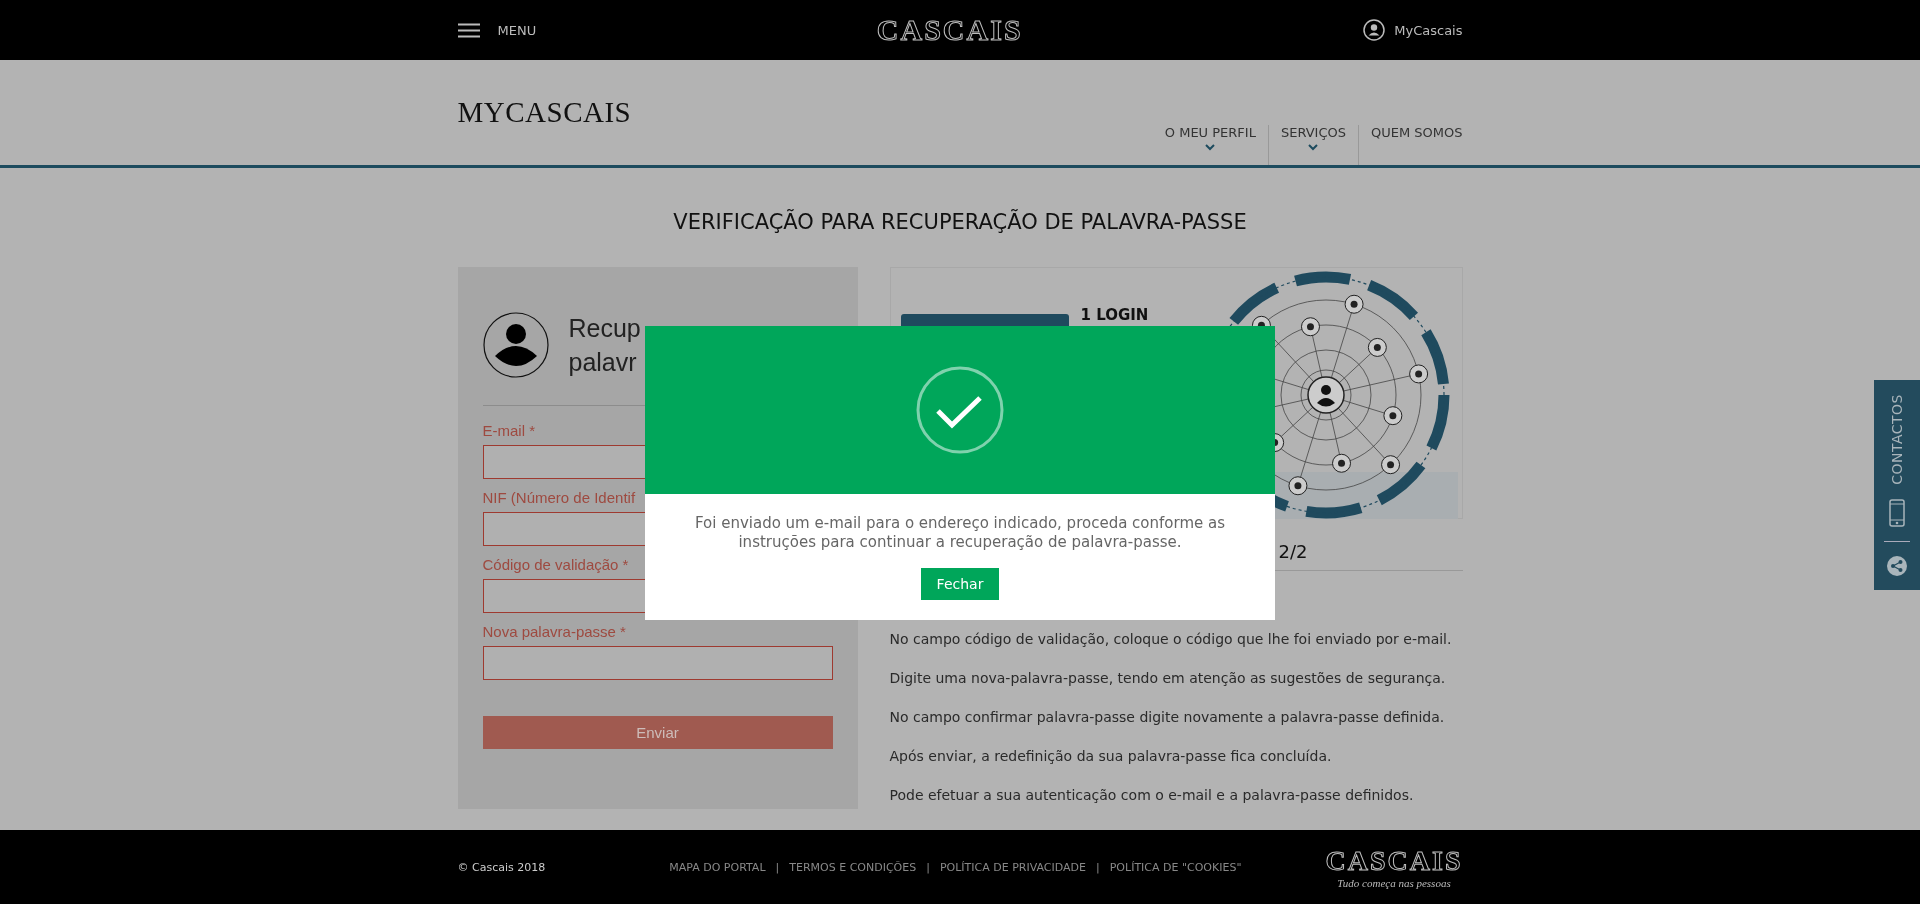 The width and height of the screenshot is (1920, 904). Describe the element at coordinates (1394, 883) in the screenshot. I see `tagline: Tudo começa nas pessoas` at that location.